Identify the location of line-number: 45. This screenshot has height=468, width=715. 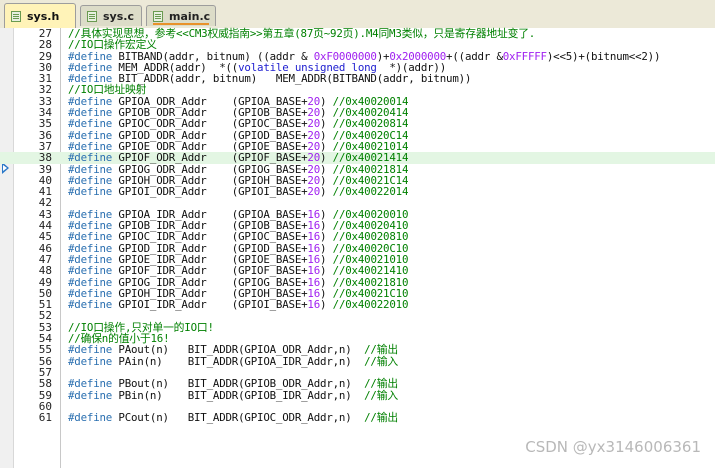
(45, 237).